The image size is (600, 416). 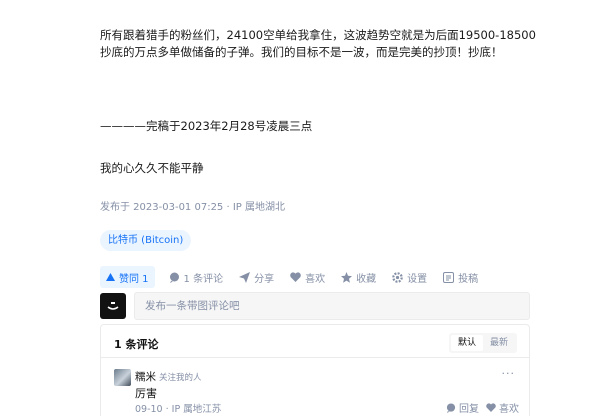 I want to click on comment-avatar, so click(x=122, y=377).